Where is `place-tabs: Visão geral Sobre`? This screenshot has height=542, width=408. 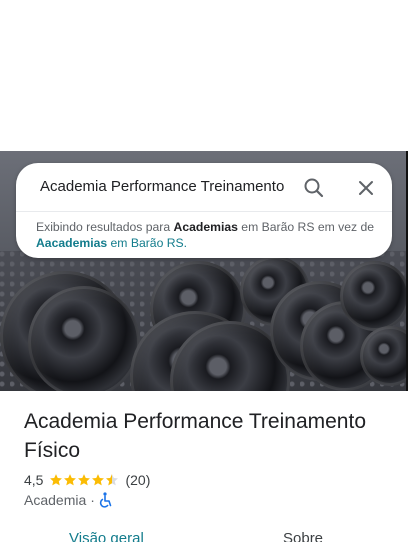
place-tabs: Visão geral Sobre is located at coordinates (204, 534).